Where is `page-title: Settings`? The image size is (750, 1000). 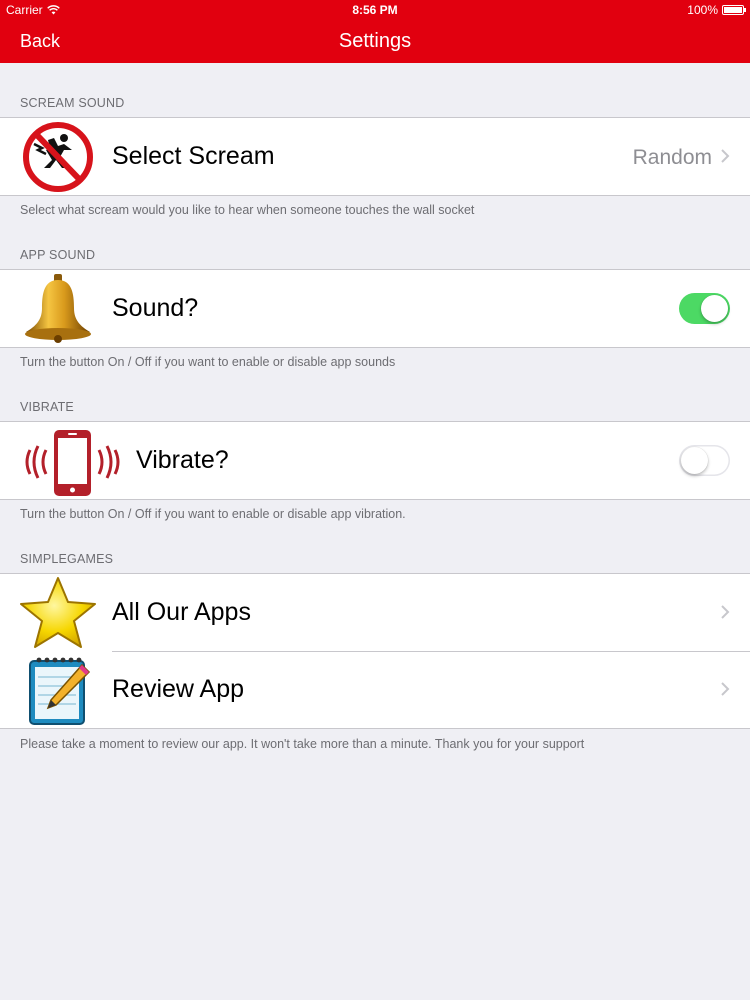 page-title: Settings is located at coordinates (375, 41).